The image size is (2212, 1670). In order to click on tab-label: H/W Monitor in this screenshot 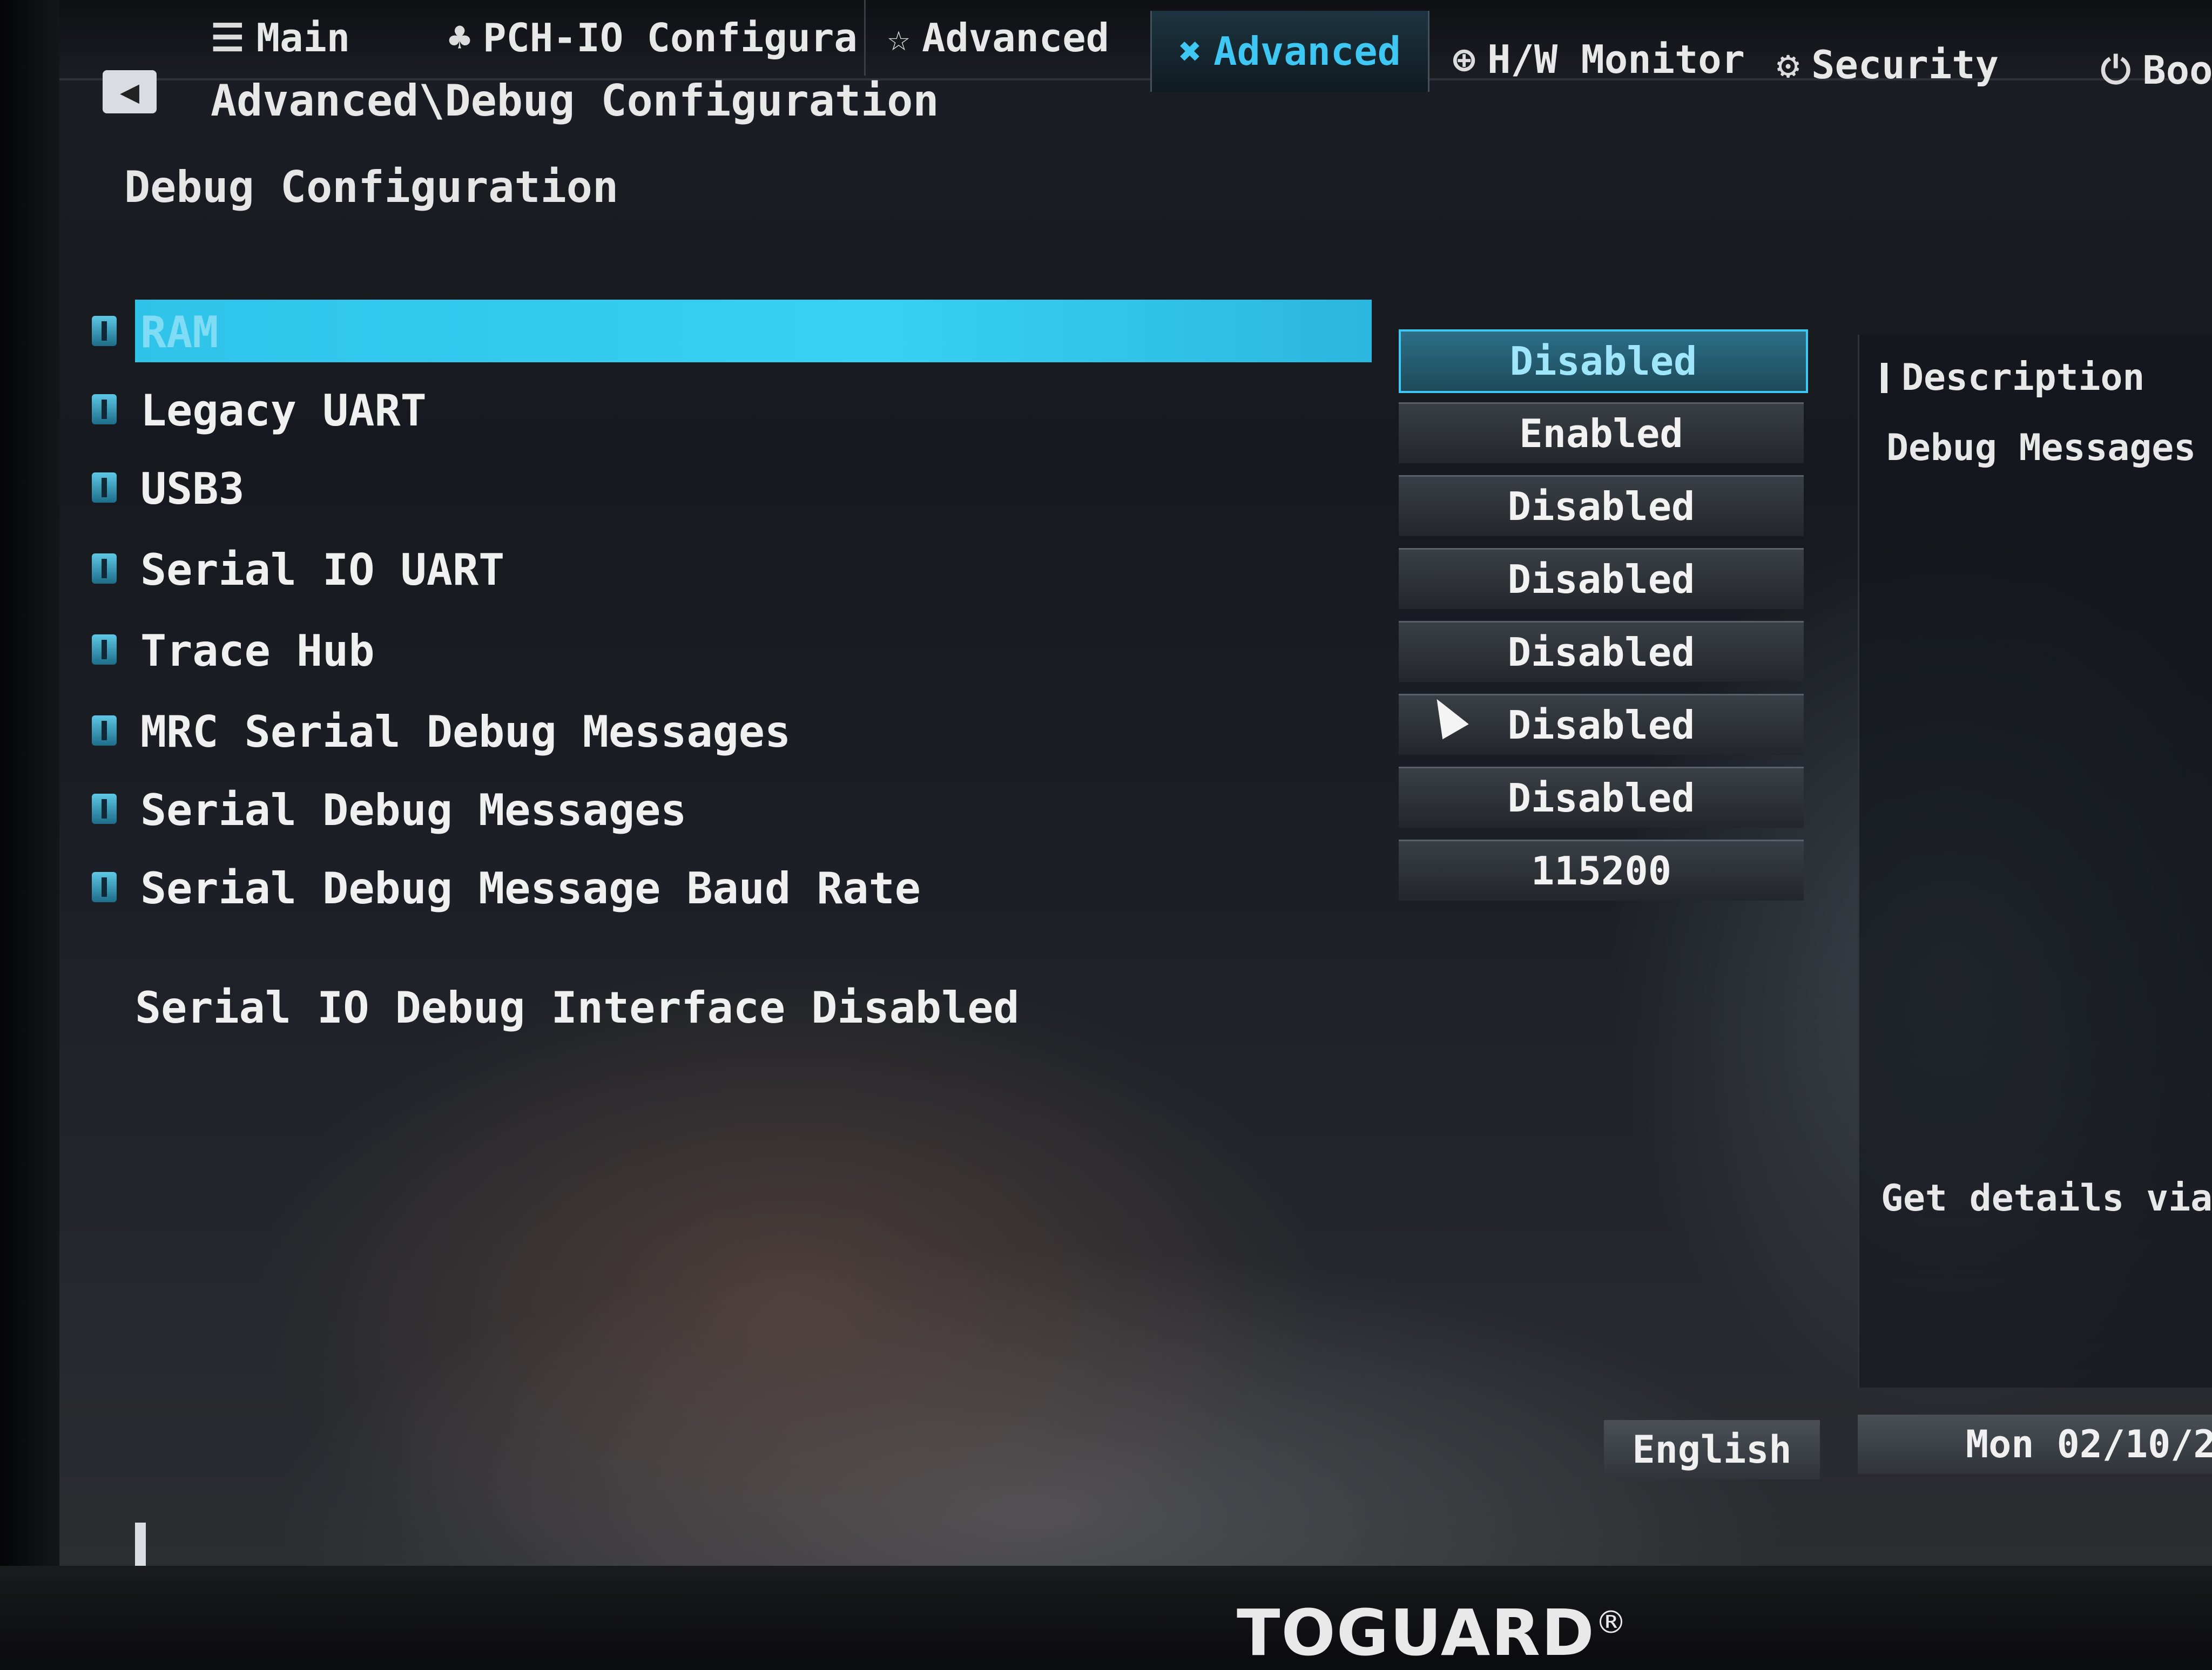, I will do `click(1616, 60)`.